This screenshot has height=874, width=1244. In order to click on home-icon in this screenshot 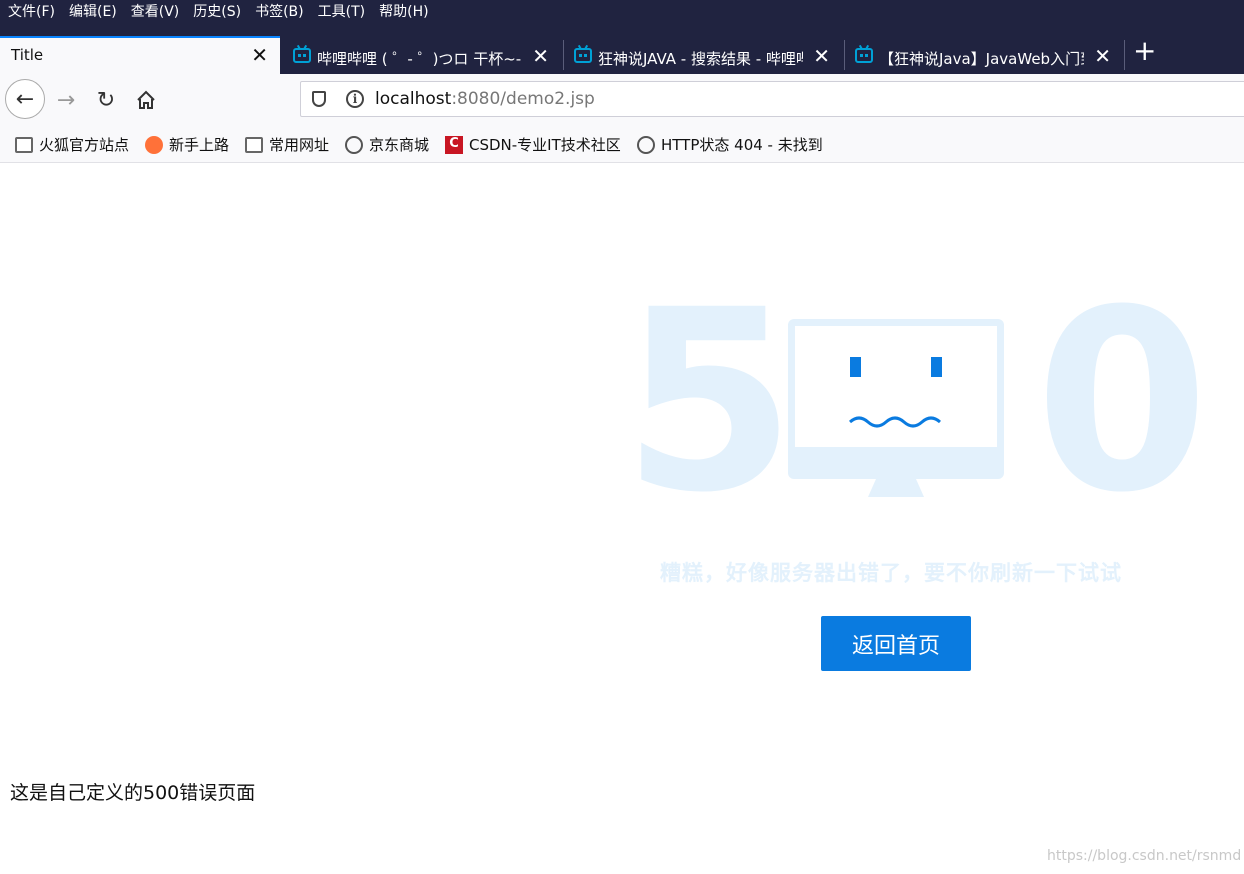, I will do `click(146, 99)`.